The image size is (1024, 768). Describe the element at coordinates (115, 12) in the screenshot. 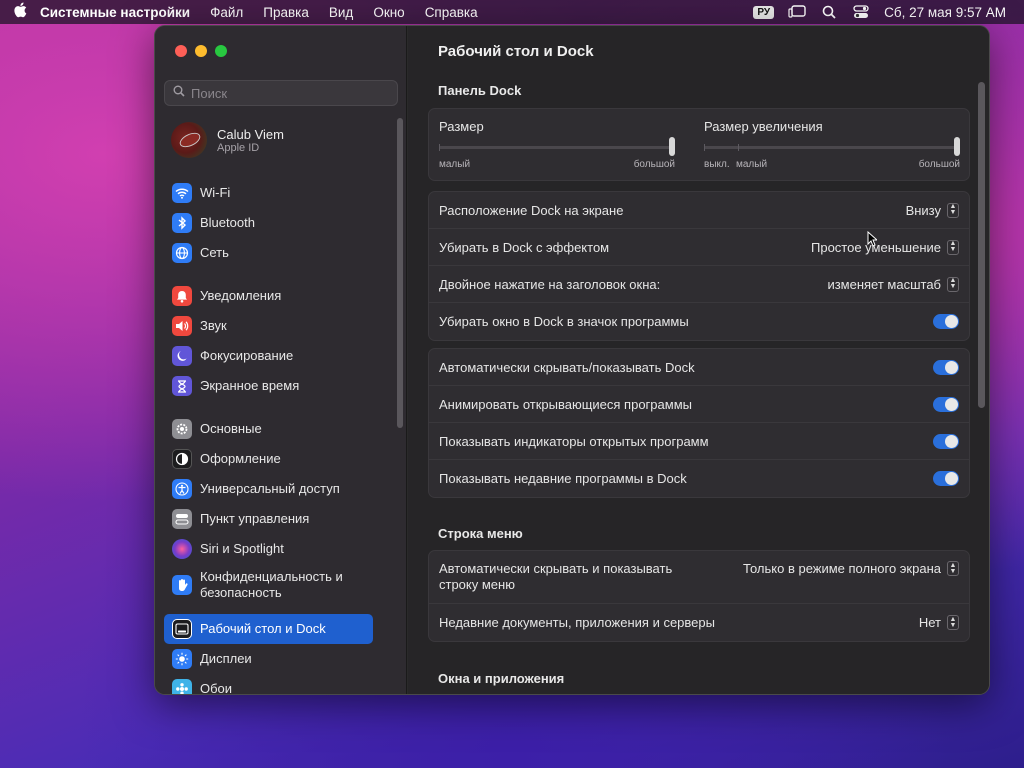

I see `app-menu: Системные настройки` at that location.